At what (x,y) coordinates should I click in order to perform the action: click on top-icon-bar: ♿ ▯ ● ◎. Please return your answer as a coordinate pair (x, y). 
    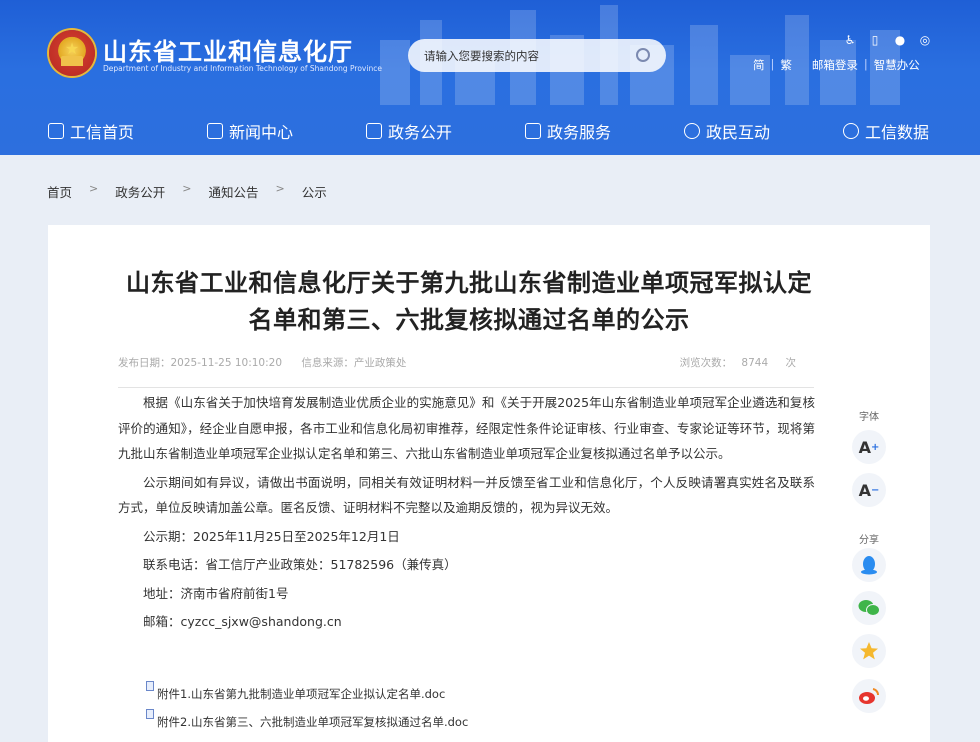
    Looking at the image, I should click on (887, 40).